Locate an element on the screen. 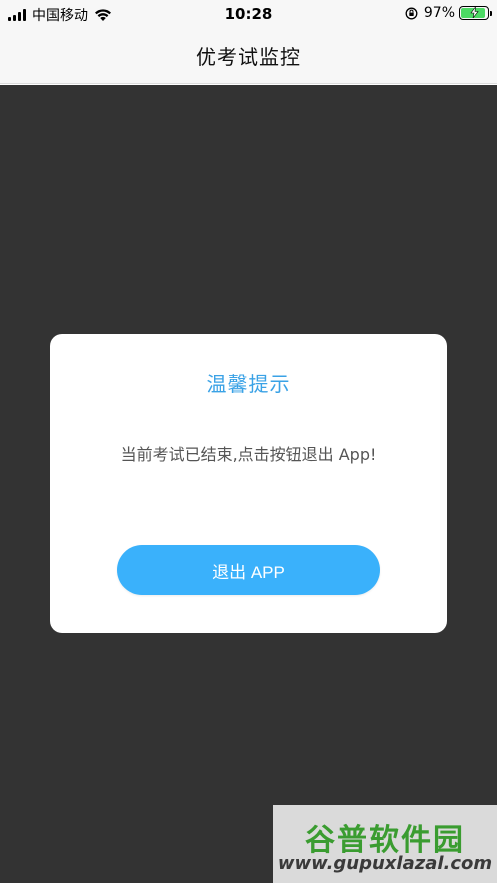  battery-percent: 97% is located at coordinates (439, 13).